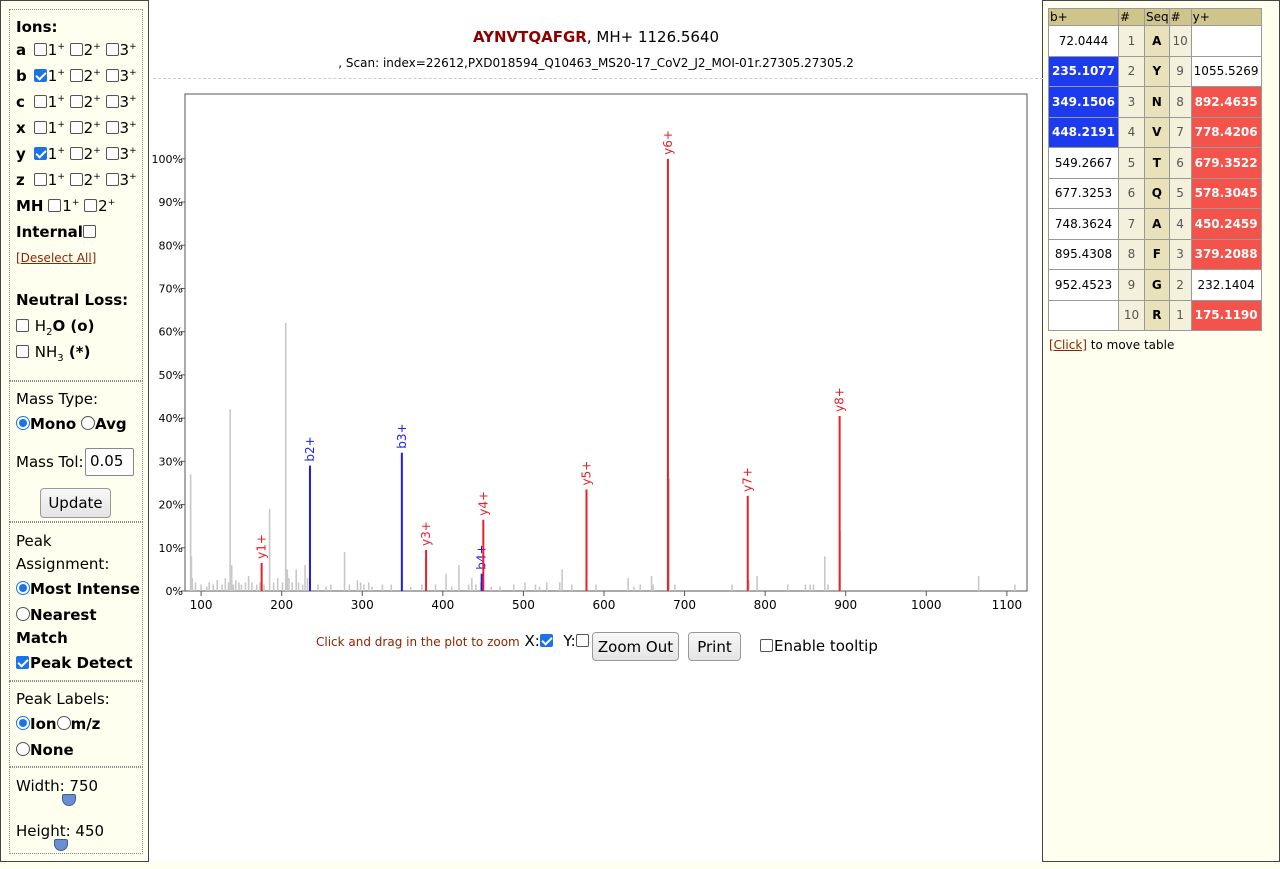  I want to click on peak-labels-section: Peak Labels: Ion m/z None, so click(76, 724).